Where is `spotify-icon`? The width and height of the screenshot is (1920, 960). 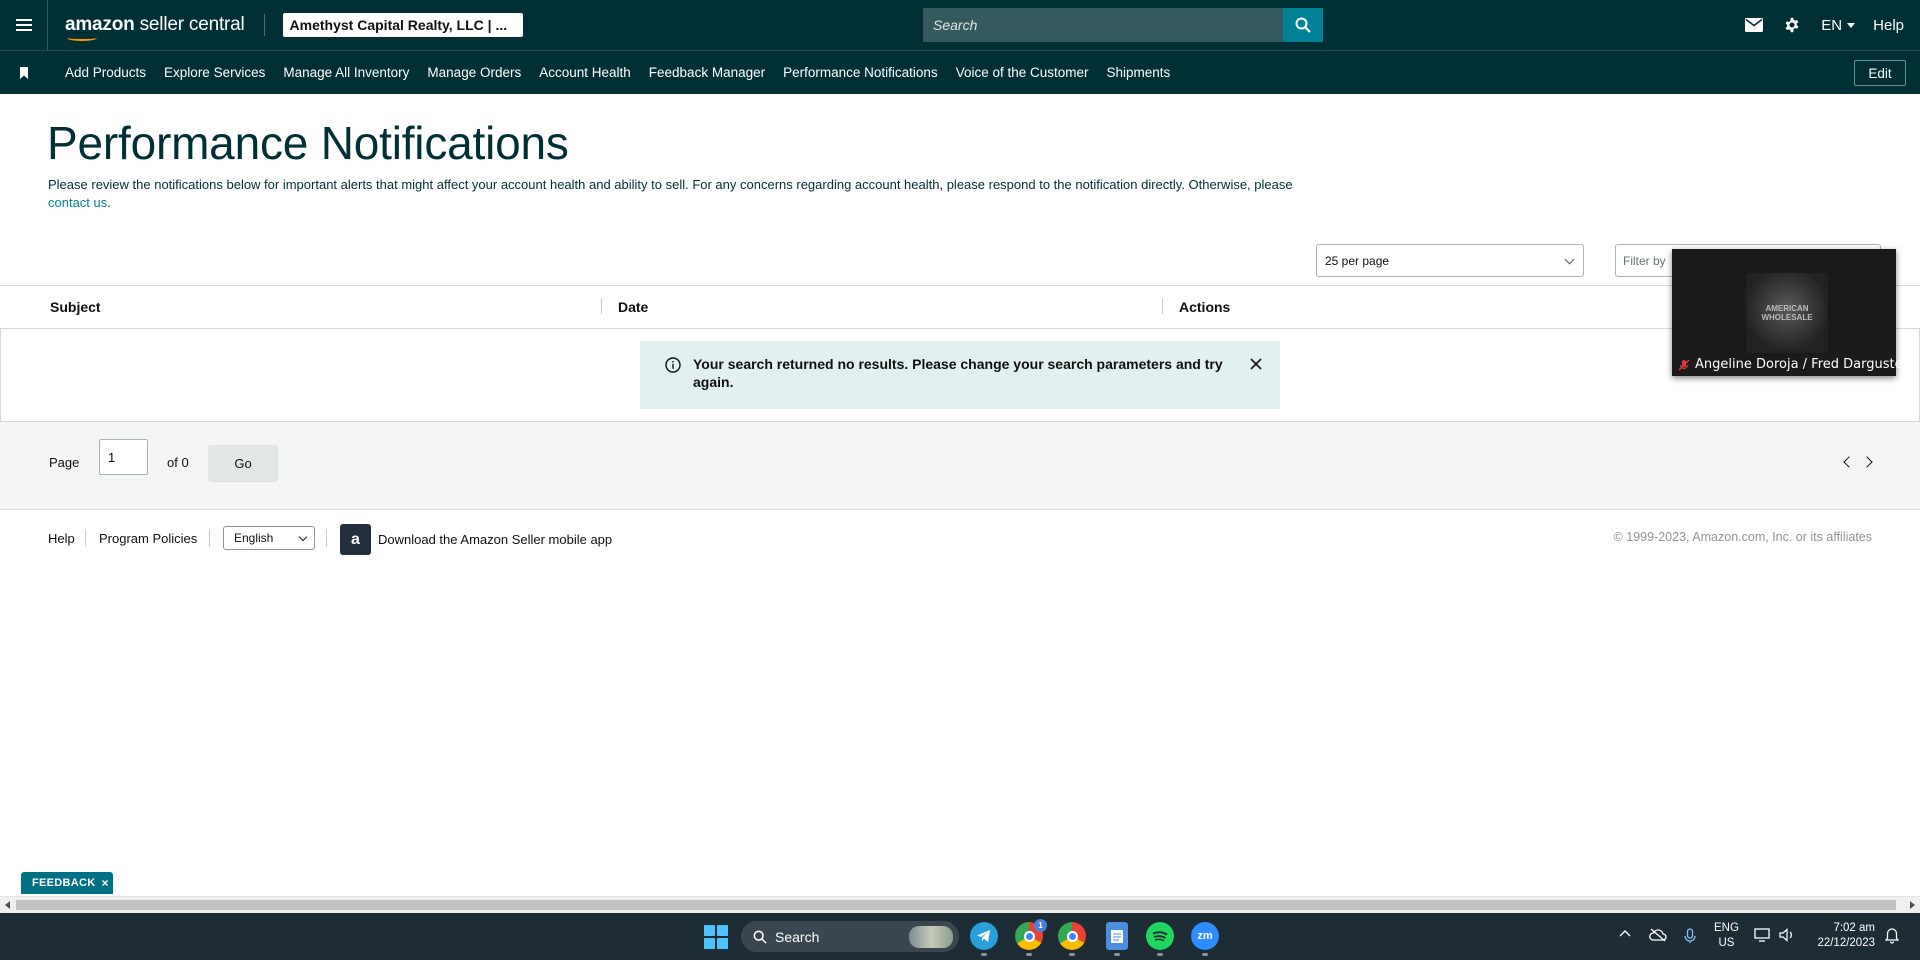
spotify-icon is located at coordinates (1160, 936).